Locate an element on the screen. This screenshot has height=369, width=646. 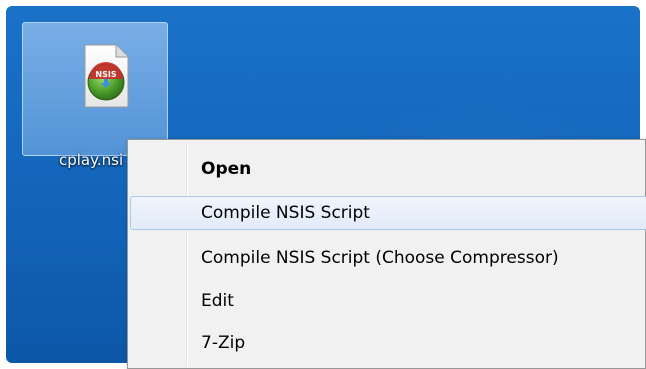
nsis-script-file-icon: NSIS is located at coordinates (106, 76).